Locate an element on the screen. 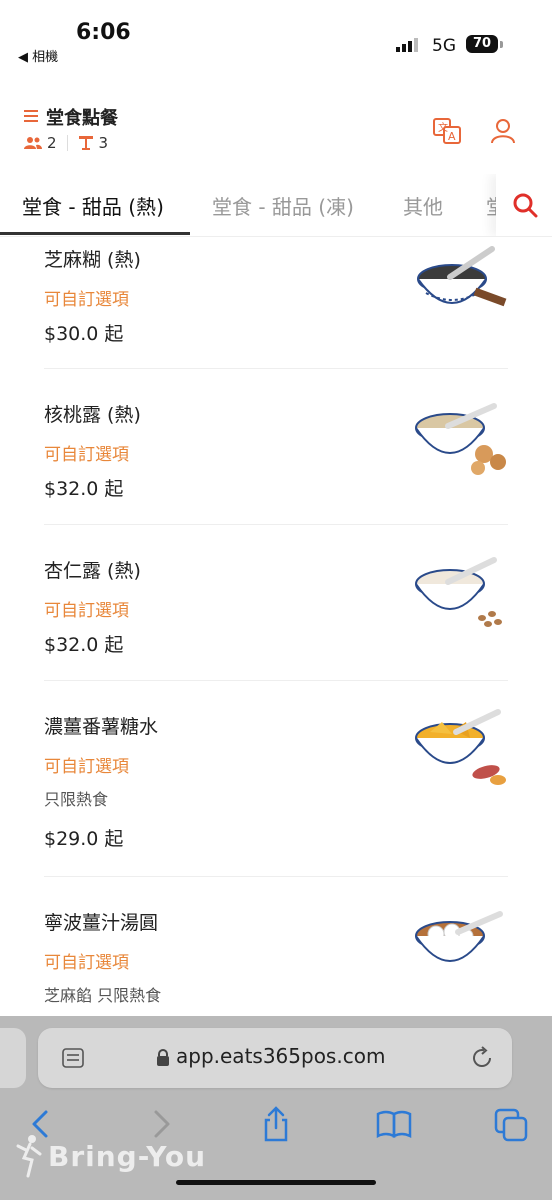 This screenshot has width=552, height=1200. guest-count: 2 is located at coordinates (52, 143).